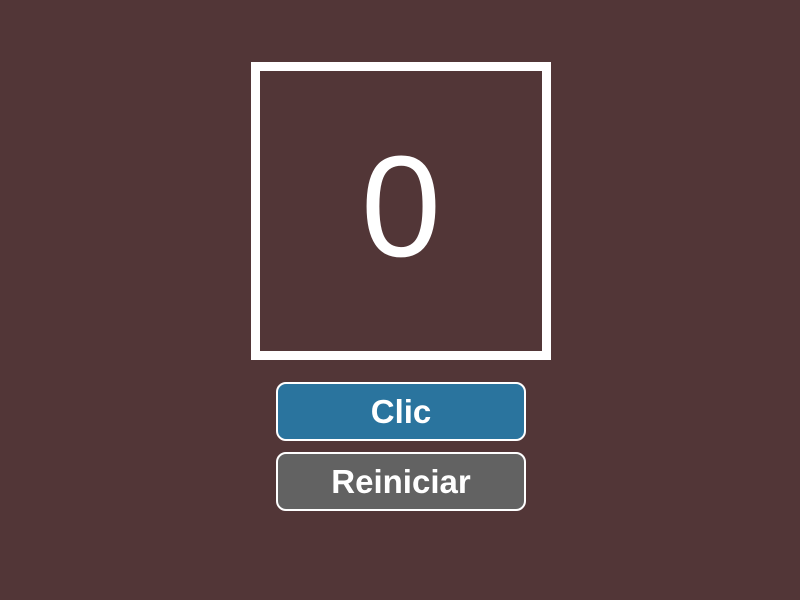 The width and height of the screenshot is (800, 600). What do you see at coordinates (401, 481) in the screenshot?
I see `reset-button: Reiniciar` at bounding box center [401, 481].